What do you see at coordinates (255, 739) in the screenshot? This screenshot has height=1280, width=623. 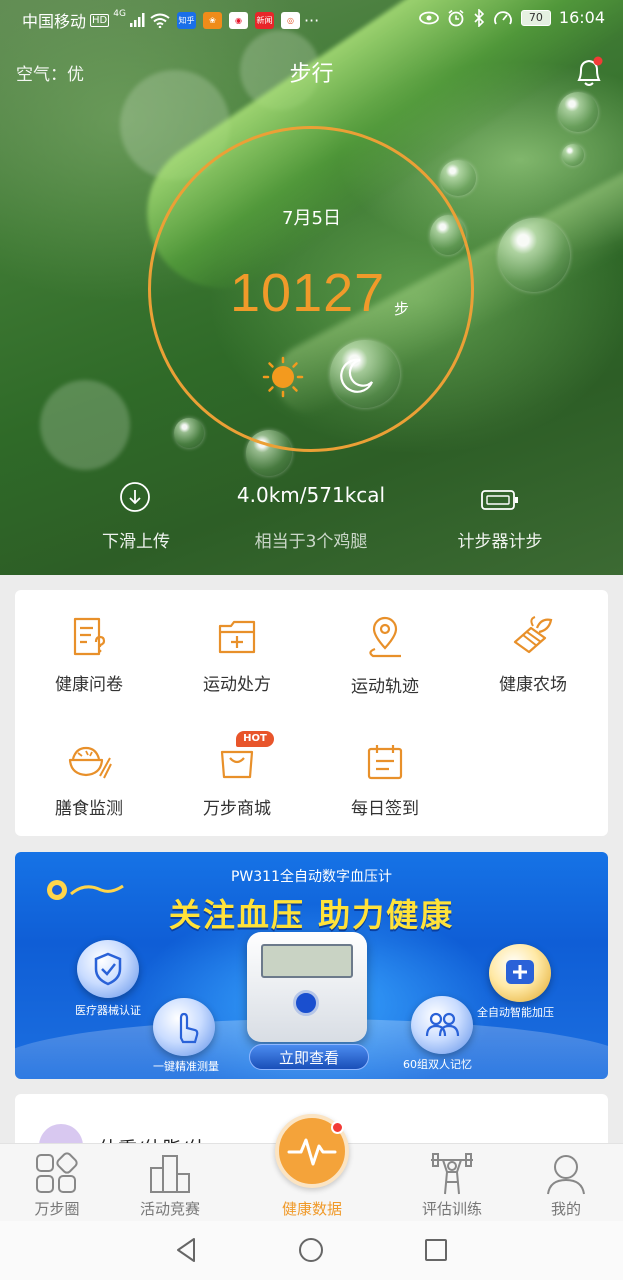 I see `hot-badge: HOT` at bounding box center [255, 739].